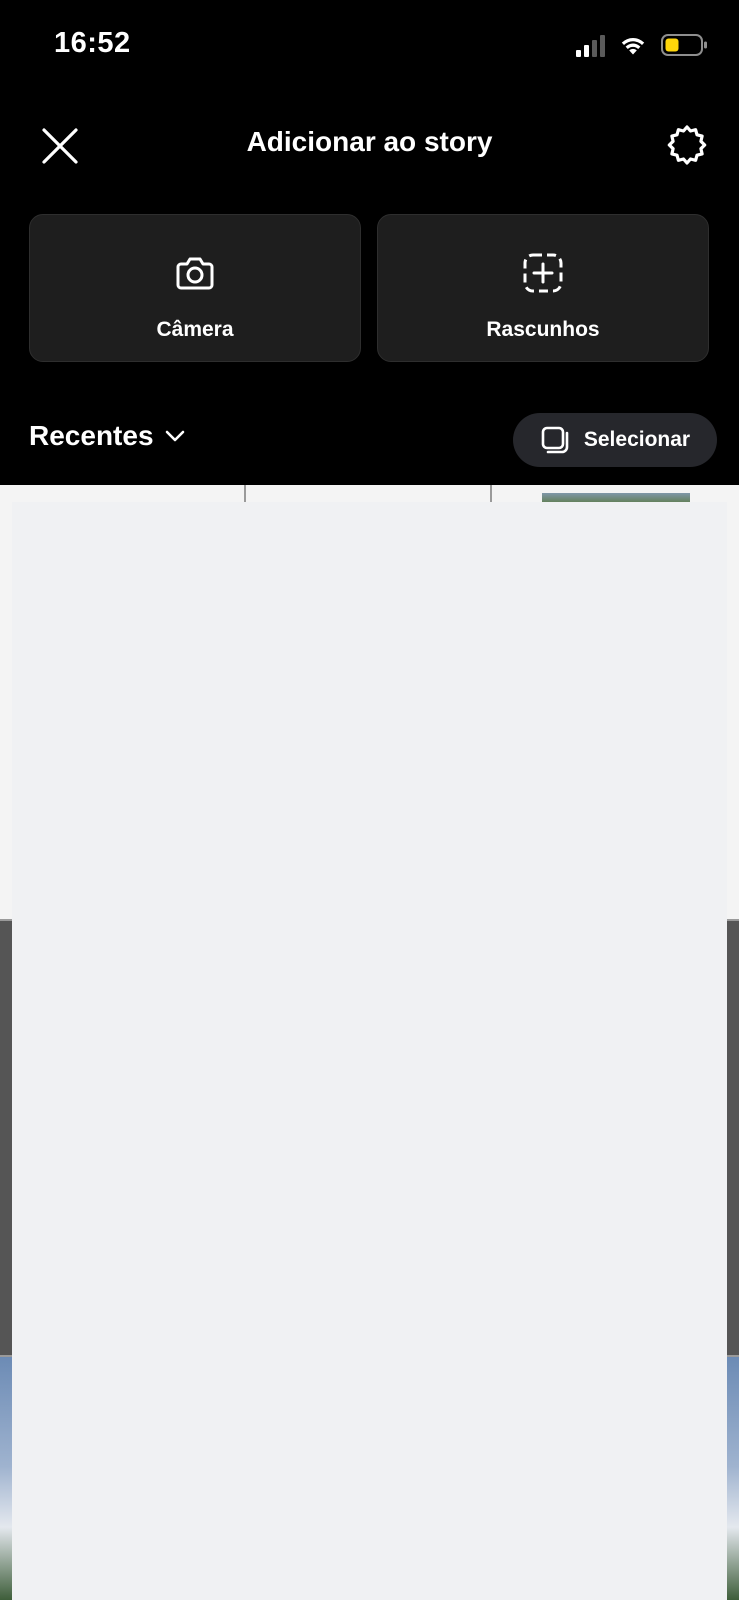 Image resolution: width=739 pixels, height=1600 pixels. I want to click on status-time: 16:52, so click(92, 43).